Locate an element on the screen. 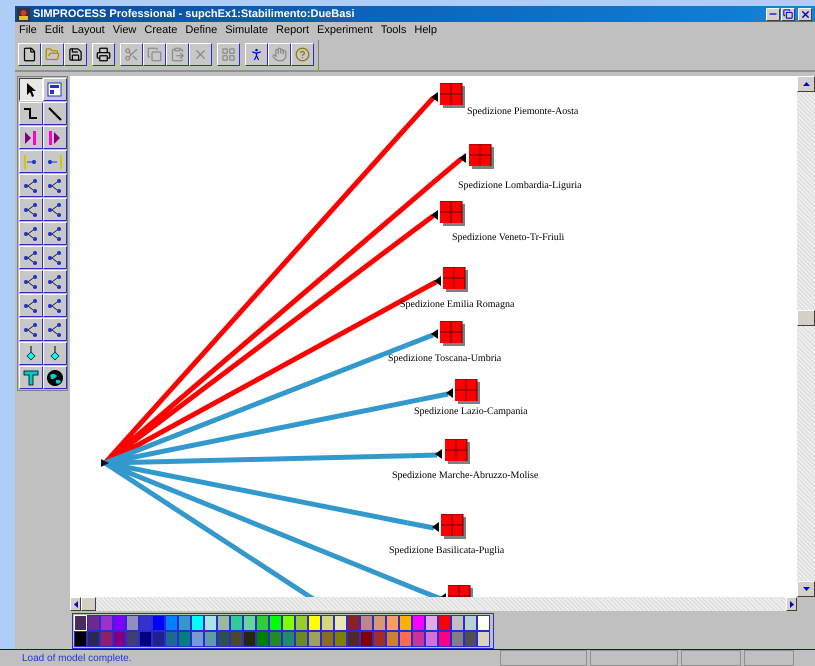 Image resolution: width=815 pixels, height=666 pixels. restore-icon is located at coordinates (788, 14).